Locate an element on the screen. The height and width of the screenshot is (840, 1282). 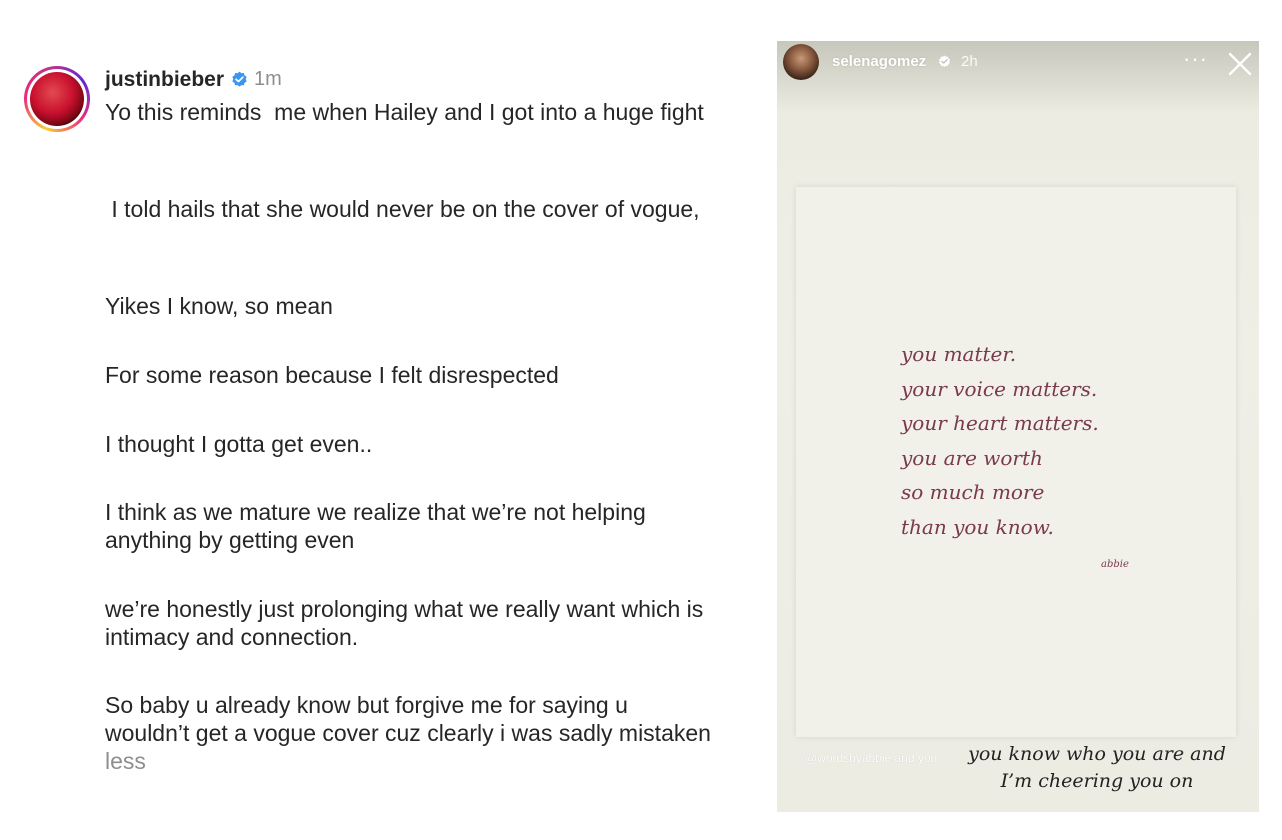
story-timestamp: 2h is located at coordinates (969, 61).